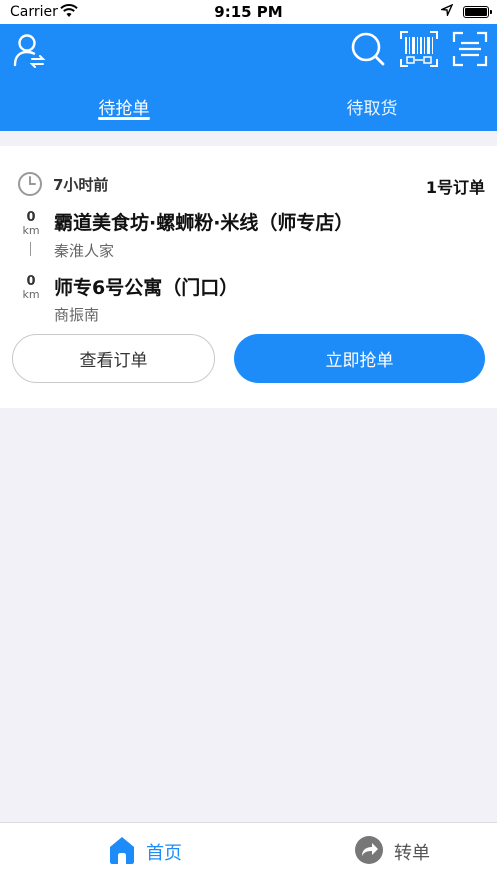 The width and height of the screenshot is (497, 883). What do you see at coordinates (248, 108) in the screenshot?
I see `order-tabs: 待抢单 待取货` at bounding box center [248, 108].